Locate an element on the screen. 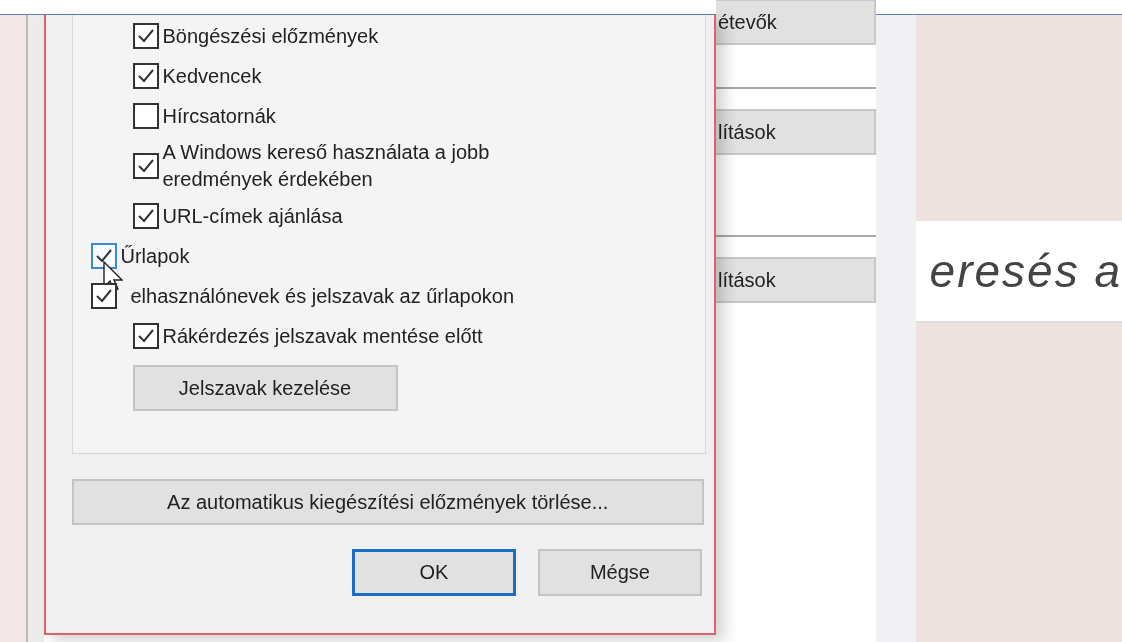 The height and width of the screenshot is (642, 1122). settings-button: étevők is located at coordinates (796, 22).